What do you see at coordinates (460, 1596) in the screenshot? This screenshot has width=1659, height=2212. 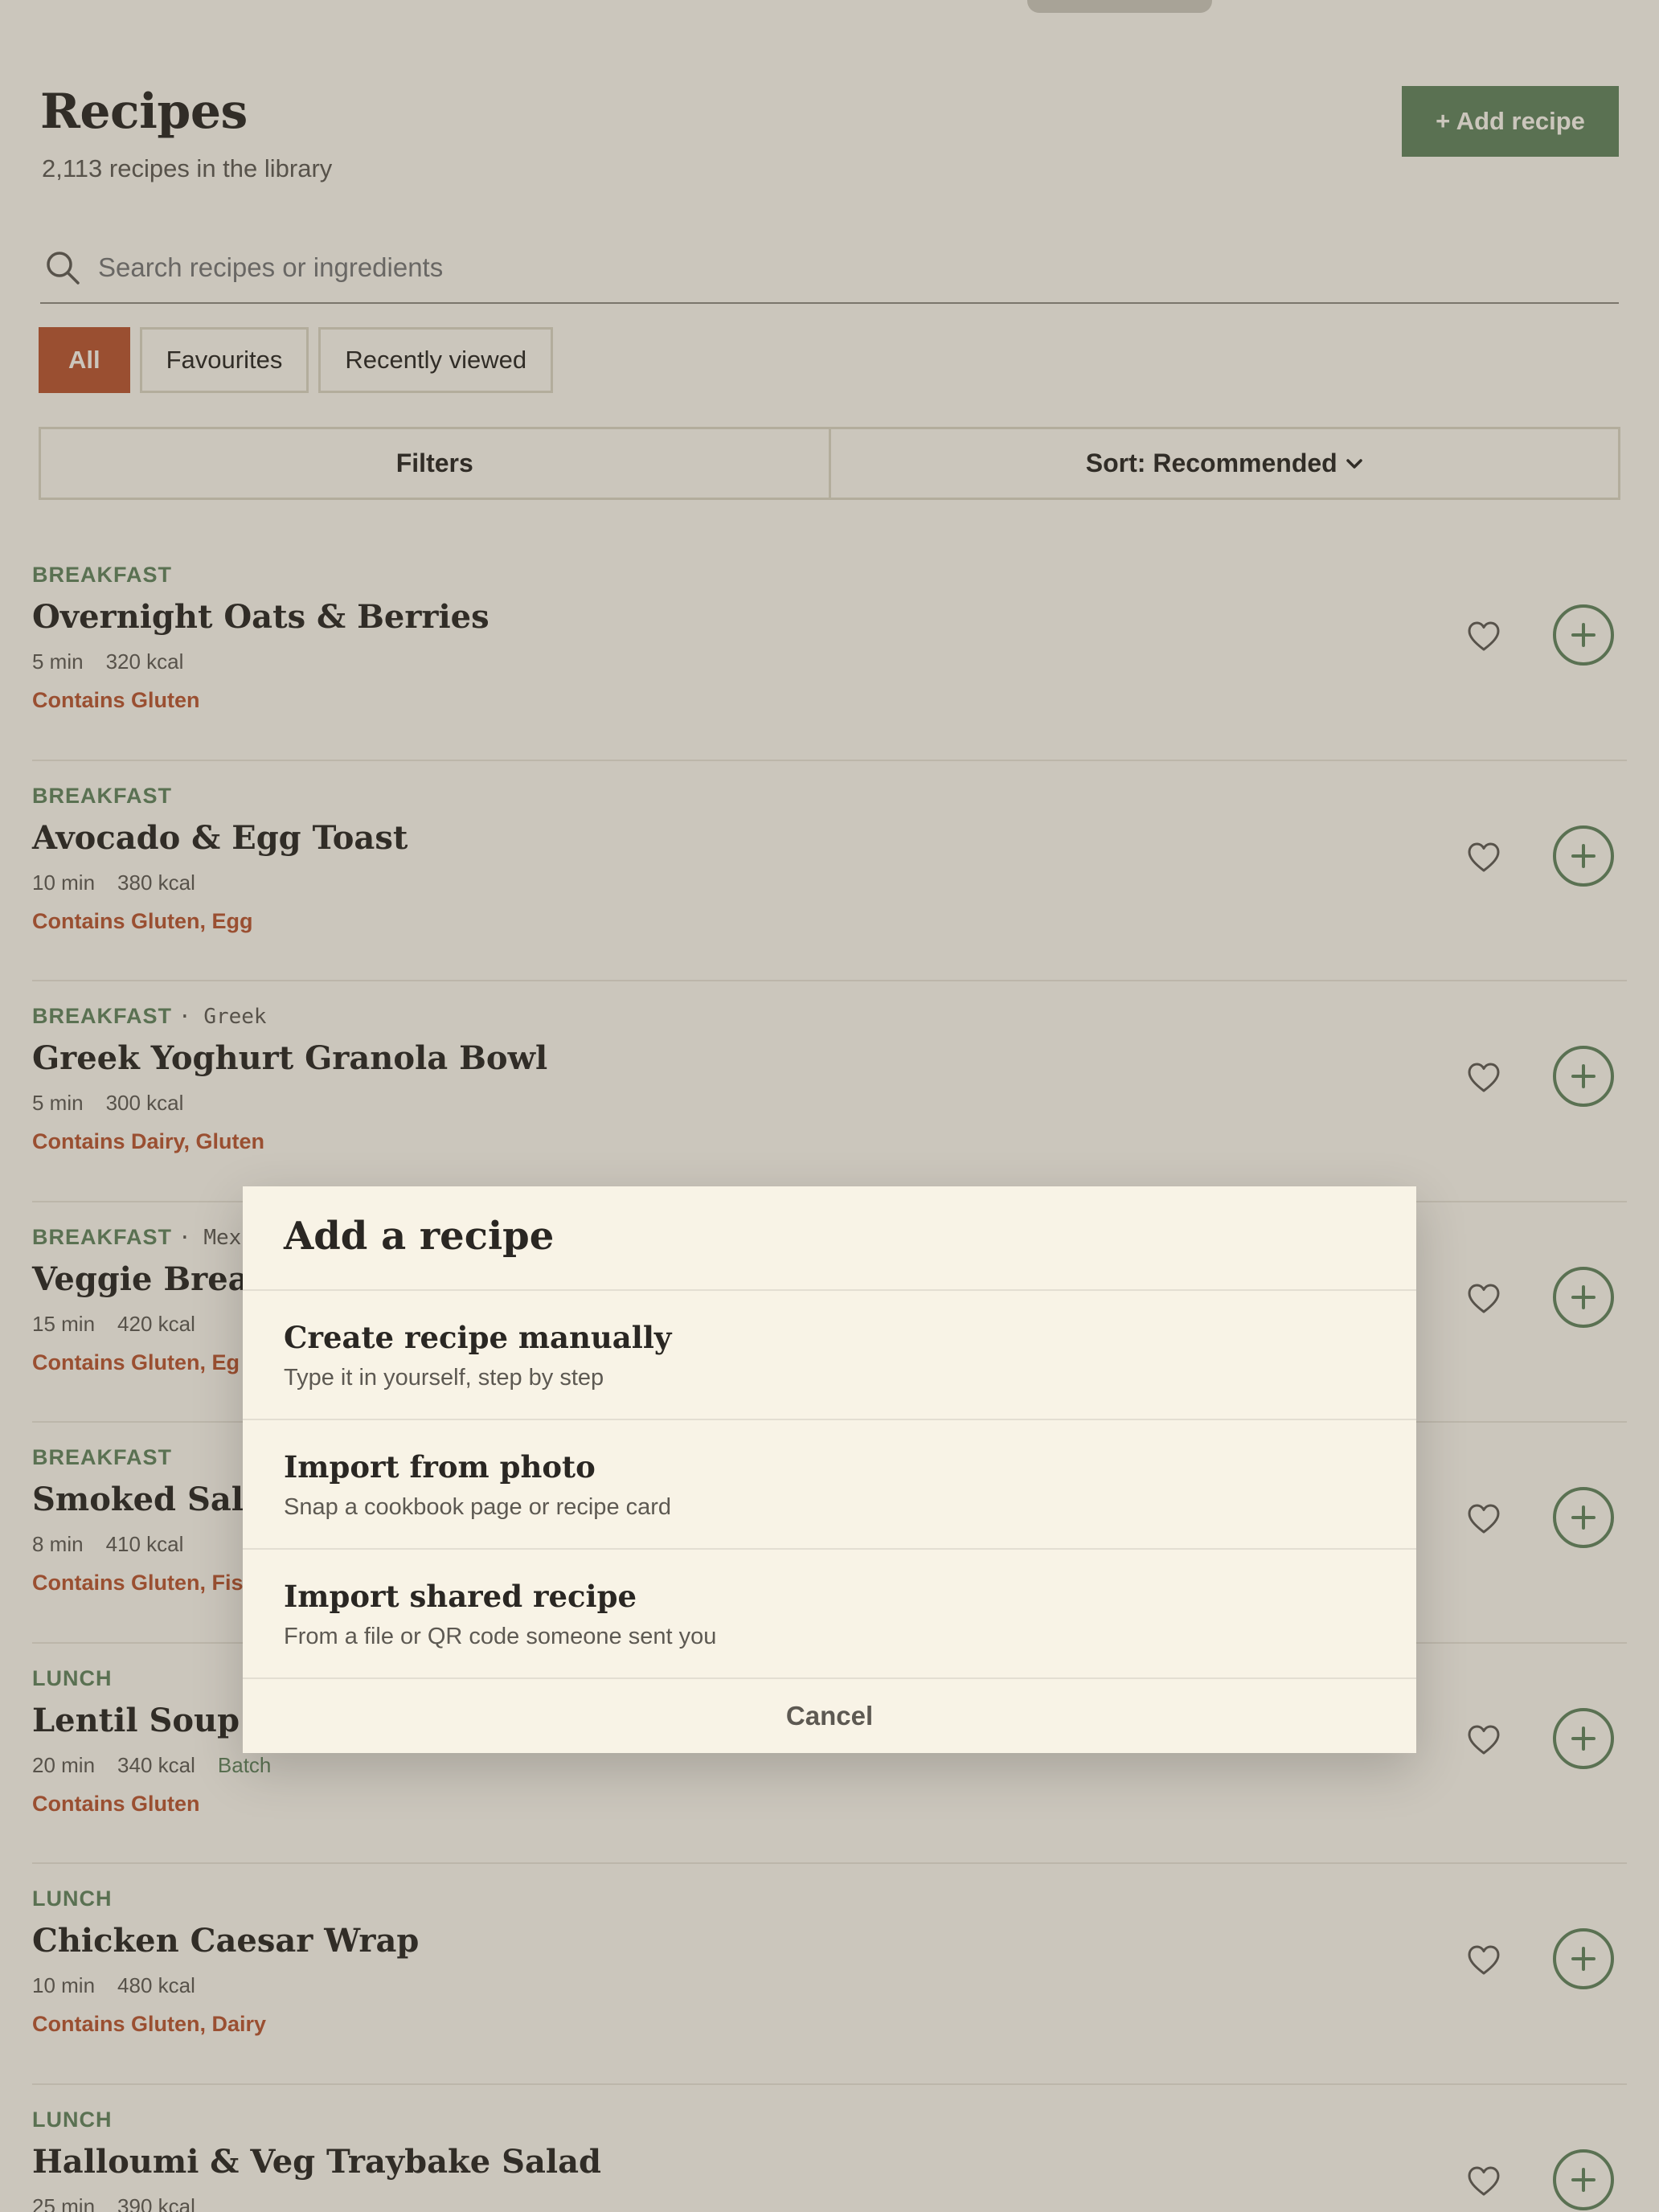 I see `option-title: Import shared recipe` at bounding box center [460, 1596].